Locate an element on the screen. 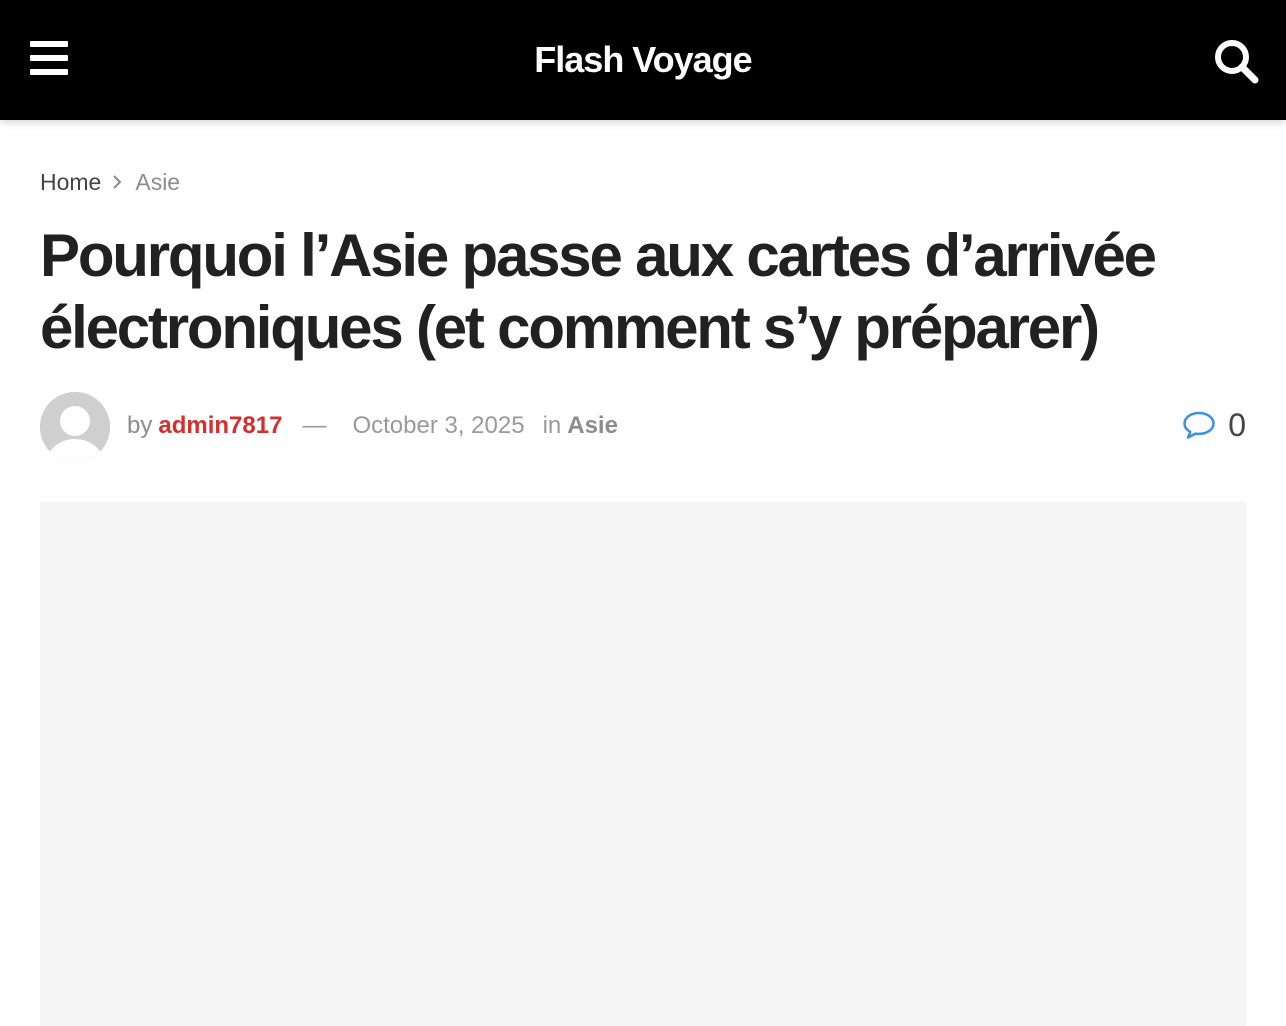  site-header: Flash Voyage is located at coordinates (643, 60).